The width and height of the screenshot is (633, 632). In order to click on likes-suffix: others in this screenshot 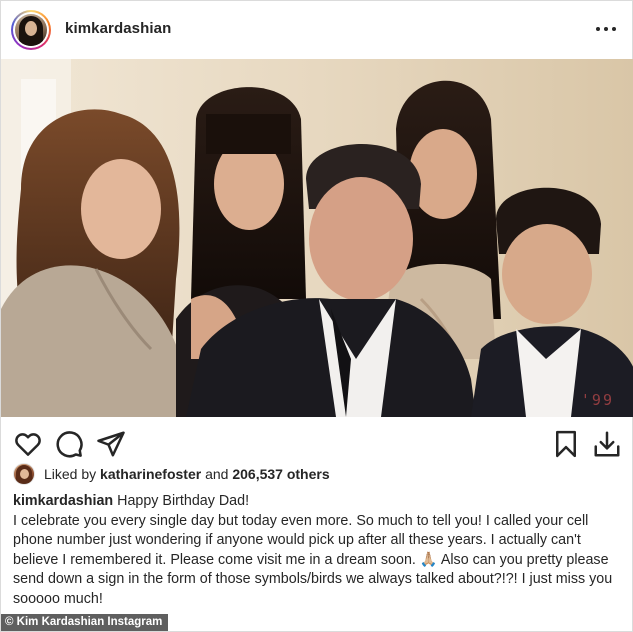, I will do `click(308, 474)`.